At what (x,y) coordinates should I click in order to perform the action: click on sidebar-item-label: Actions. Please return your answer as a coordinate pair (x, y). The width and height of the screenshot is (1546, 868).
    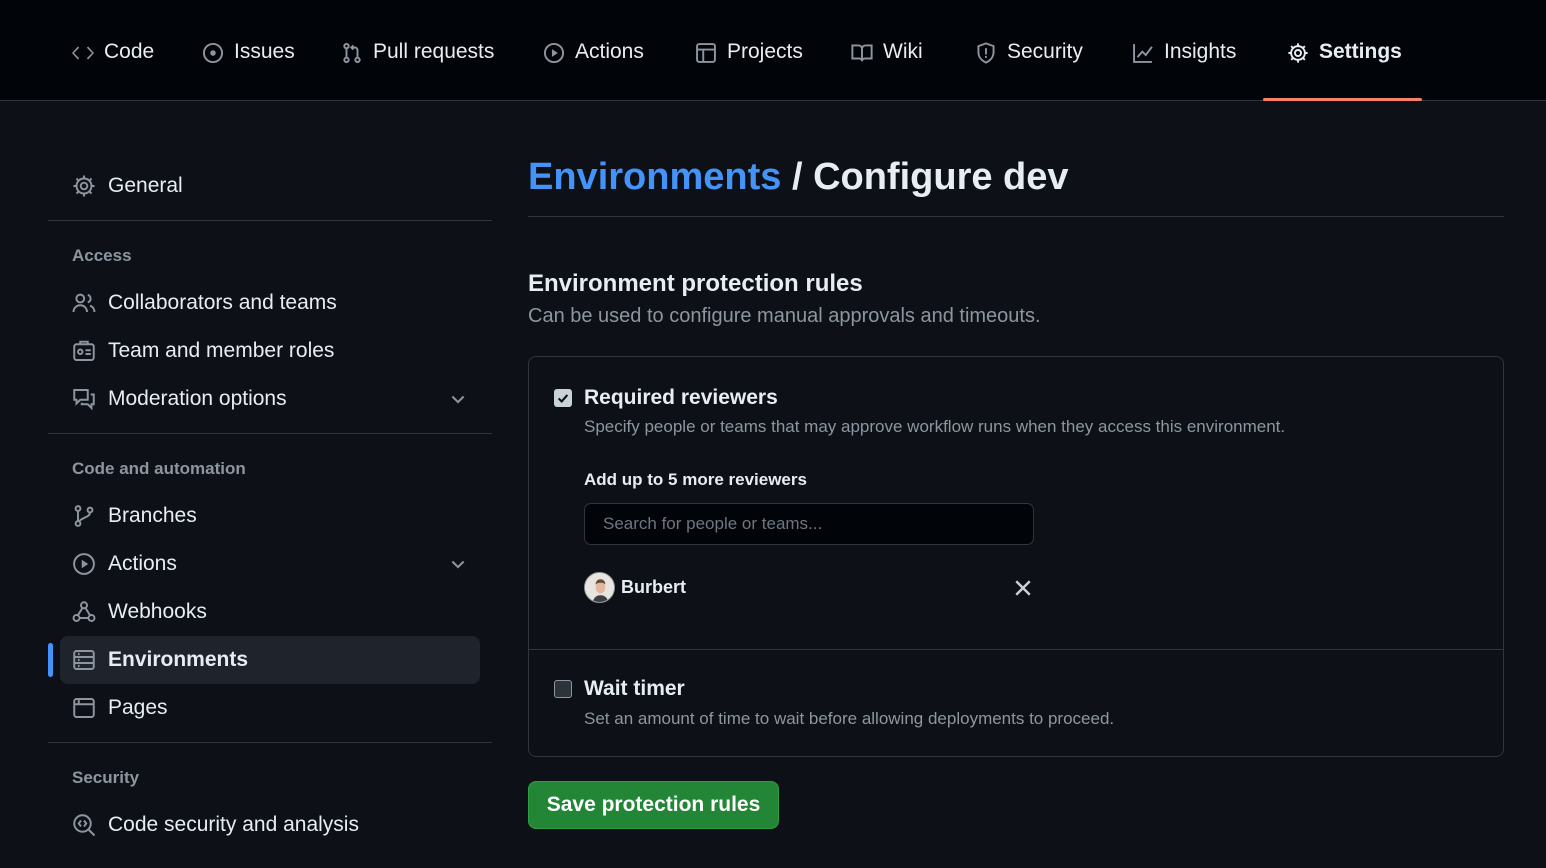
    Looking at the image, I should click on (142, 563).